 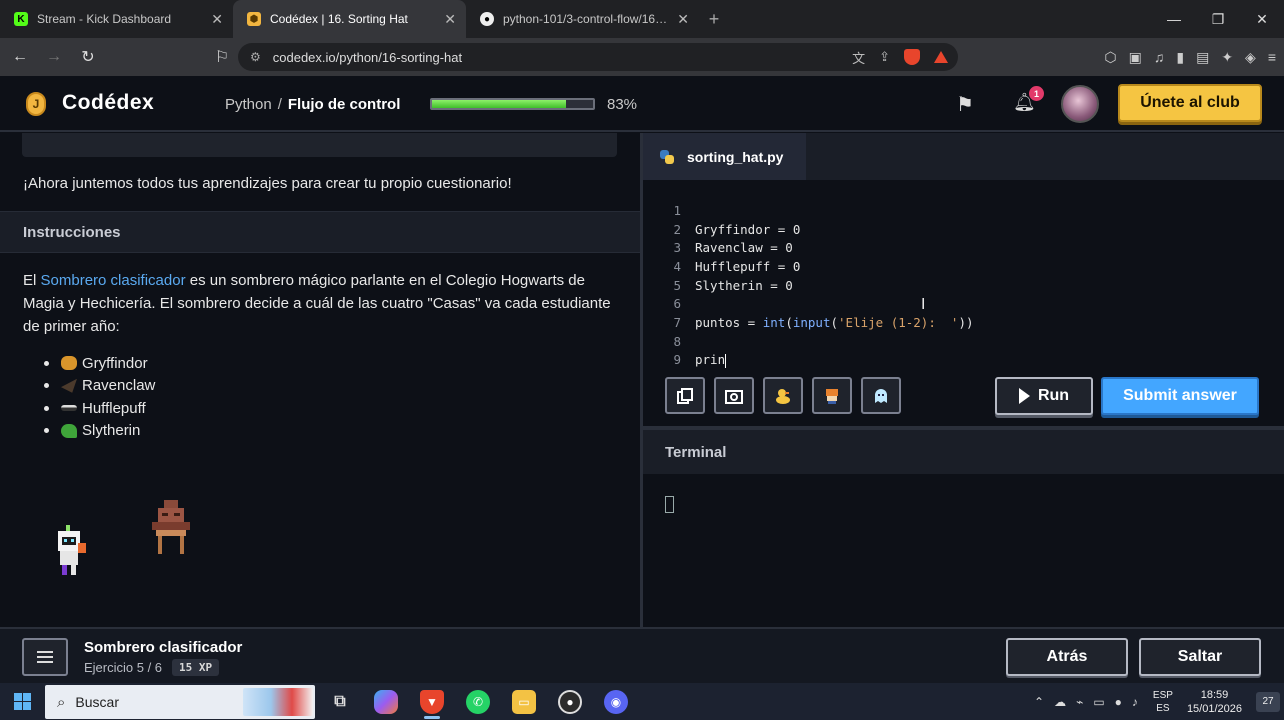 I want to click on character-button, so click(x=832, y=395).